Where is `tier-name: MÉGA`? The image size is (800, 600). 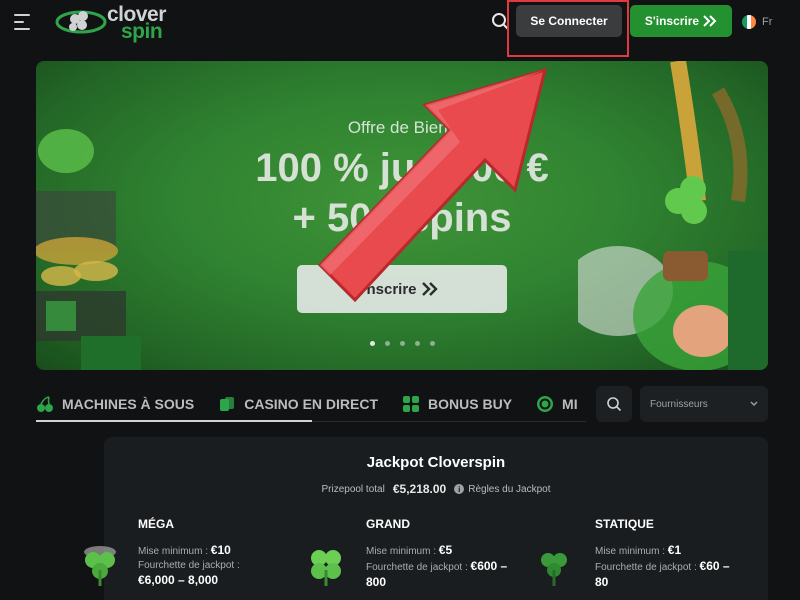 tier-name: MÉGA is located at coordinates (156, 524).